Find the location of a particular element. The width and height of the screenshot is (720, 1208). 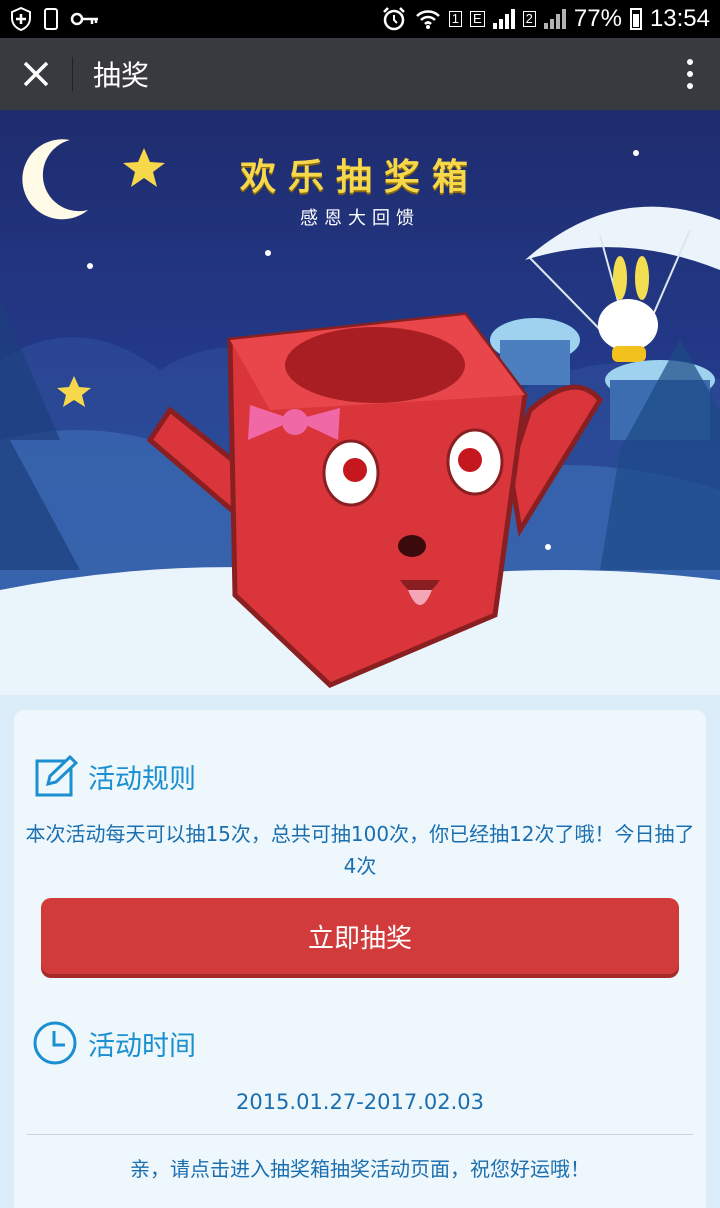

title-bar: 抽奖 is located at coordinates (360, 74).